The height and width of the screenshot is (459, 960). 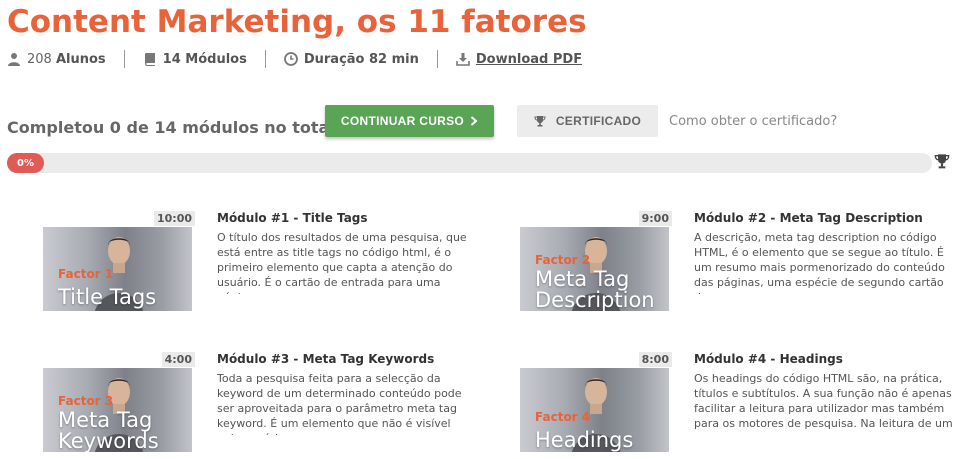 What do you see at coordinates (768, 359) in the screenshot?
I see `module-title: Módulo #4 - Headings` at bounding box center [768, 359].